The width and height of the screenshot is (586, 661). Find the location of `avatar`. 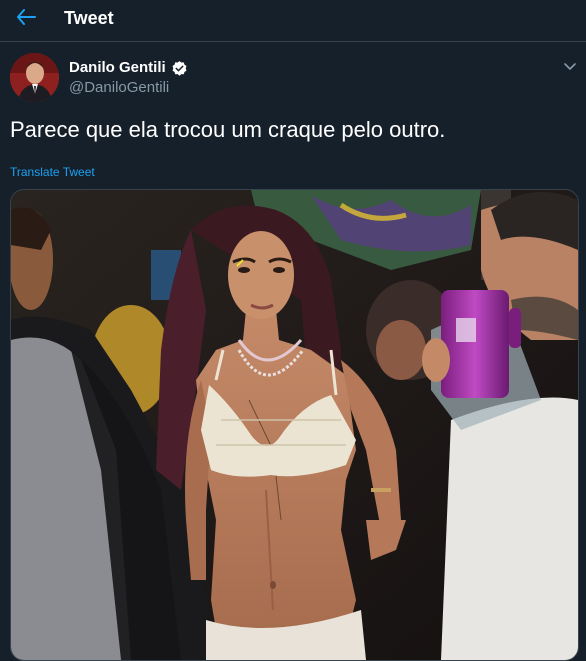

avatar is located at coordinates (34, 77).